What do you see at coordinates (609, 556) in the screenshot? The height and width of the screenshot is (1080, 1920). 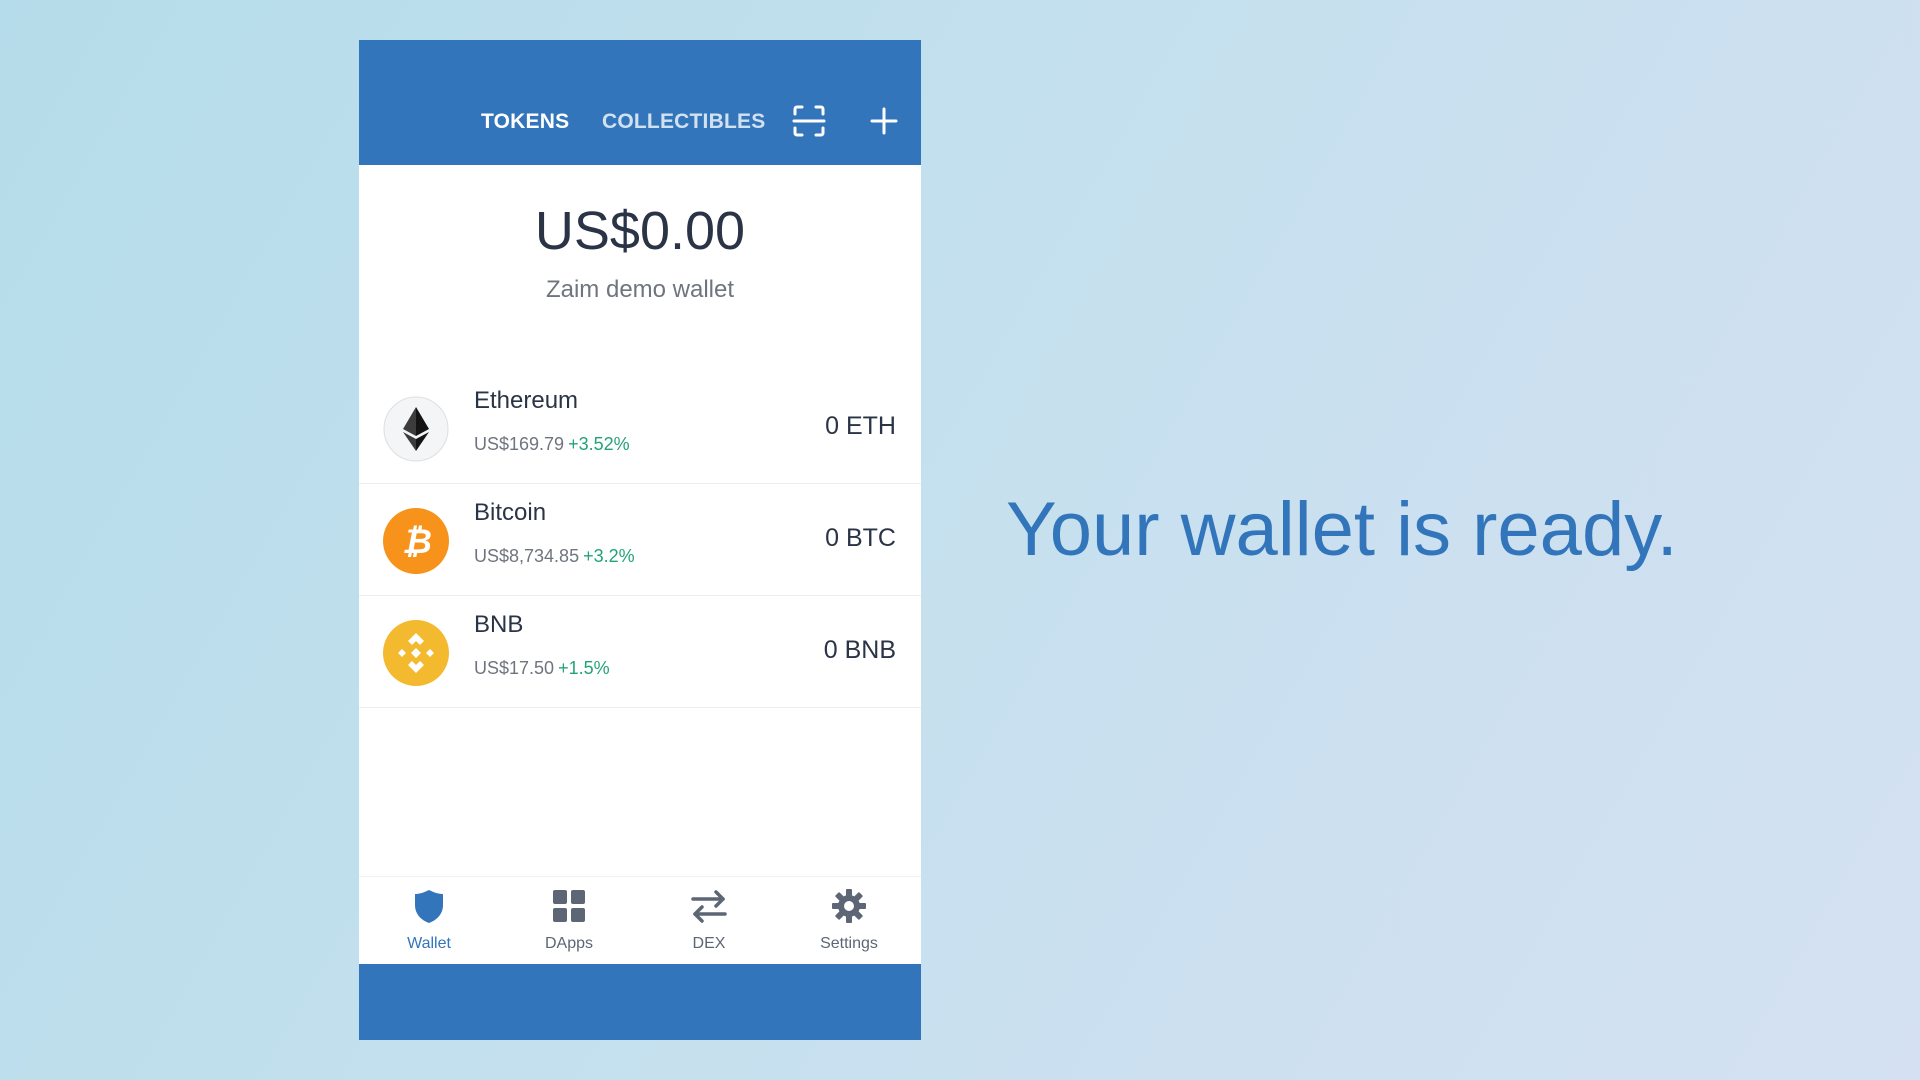 I see `token-change: +3.2%` at bounding box center [609, 556].